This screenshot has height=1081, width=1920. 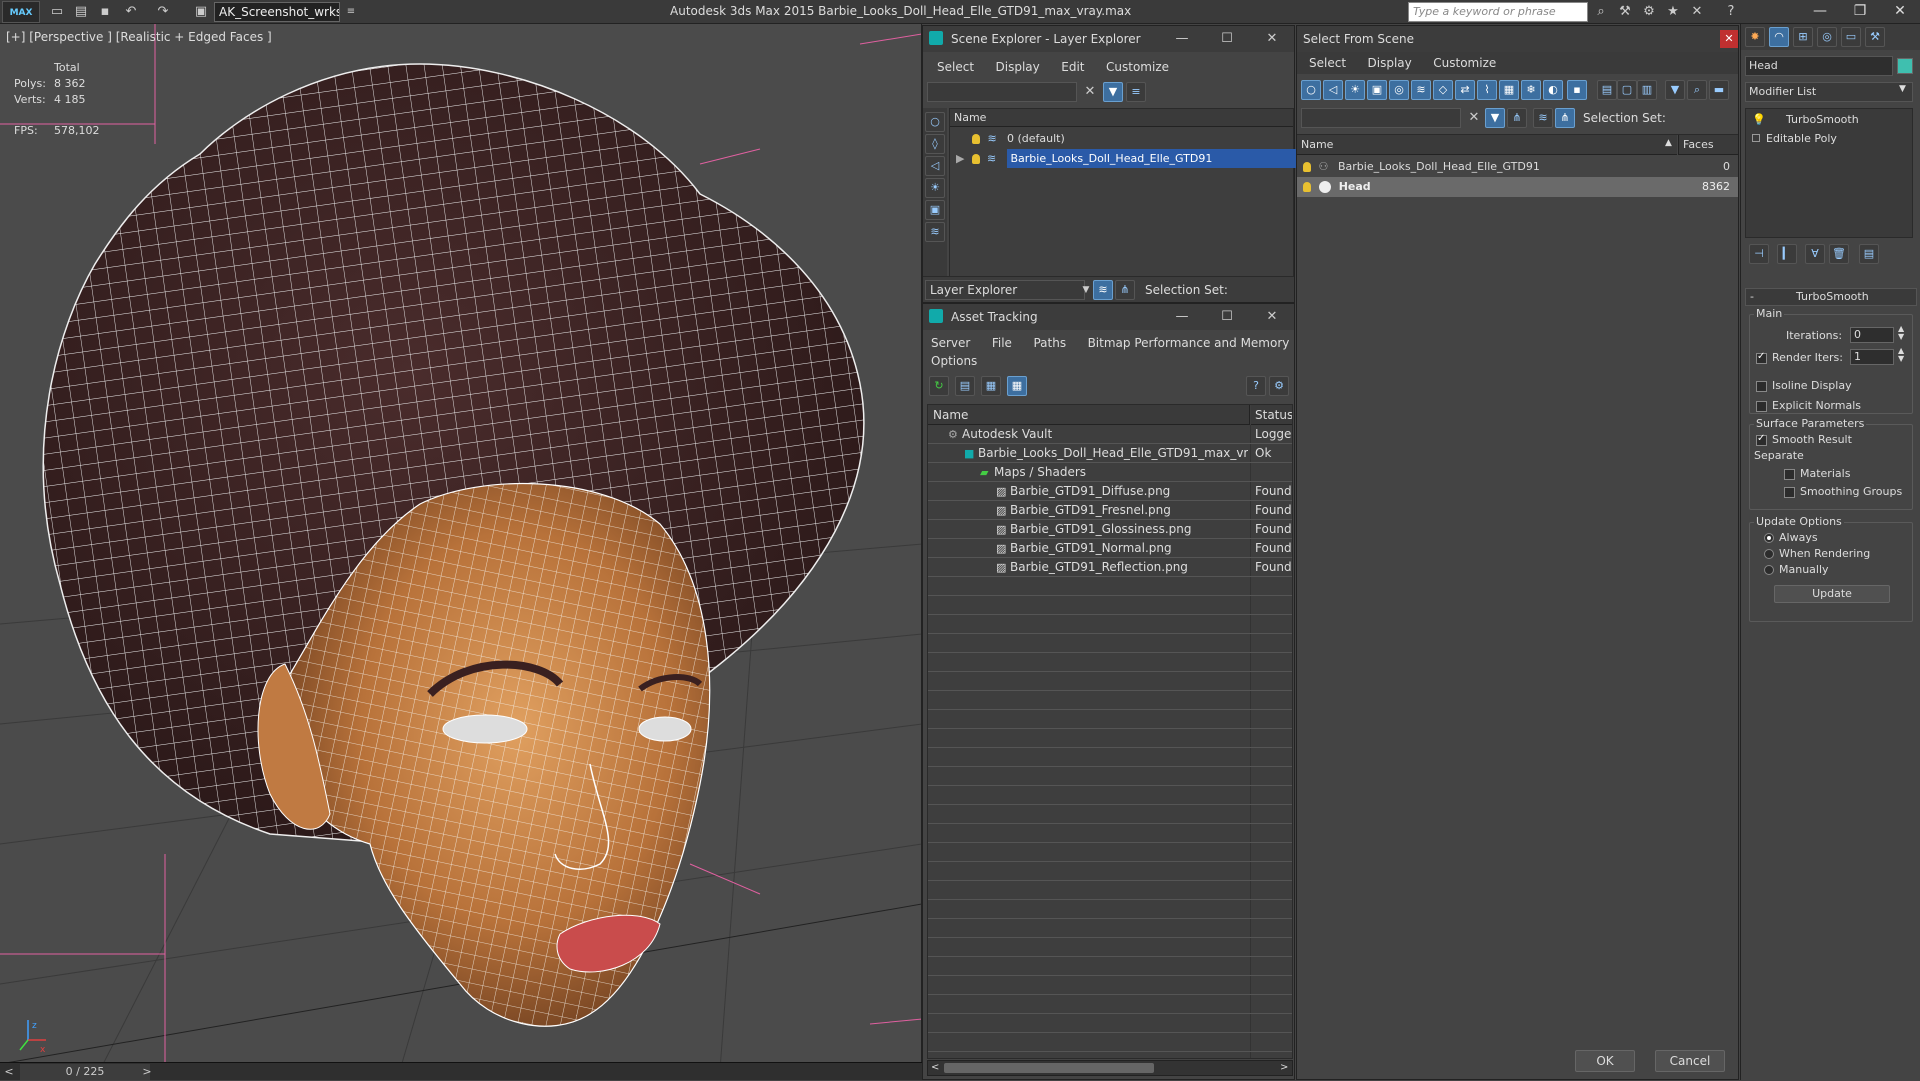 What do you see at coordinates (1487, 90) in the screenshot?
I see `display-bones-icon: ⌇` at bounding box center [1487, 90].